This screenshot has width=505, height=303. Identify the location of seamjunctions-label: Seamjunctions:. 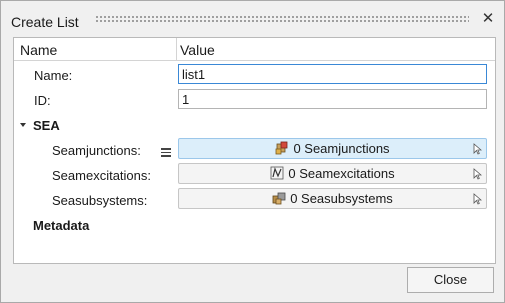
(96, 150).